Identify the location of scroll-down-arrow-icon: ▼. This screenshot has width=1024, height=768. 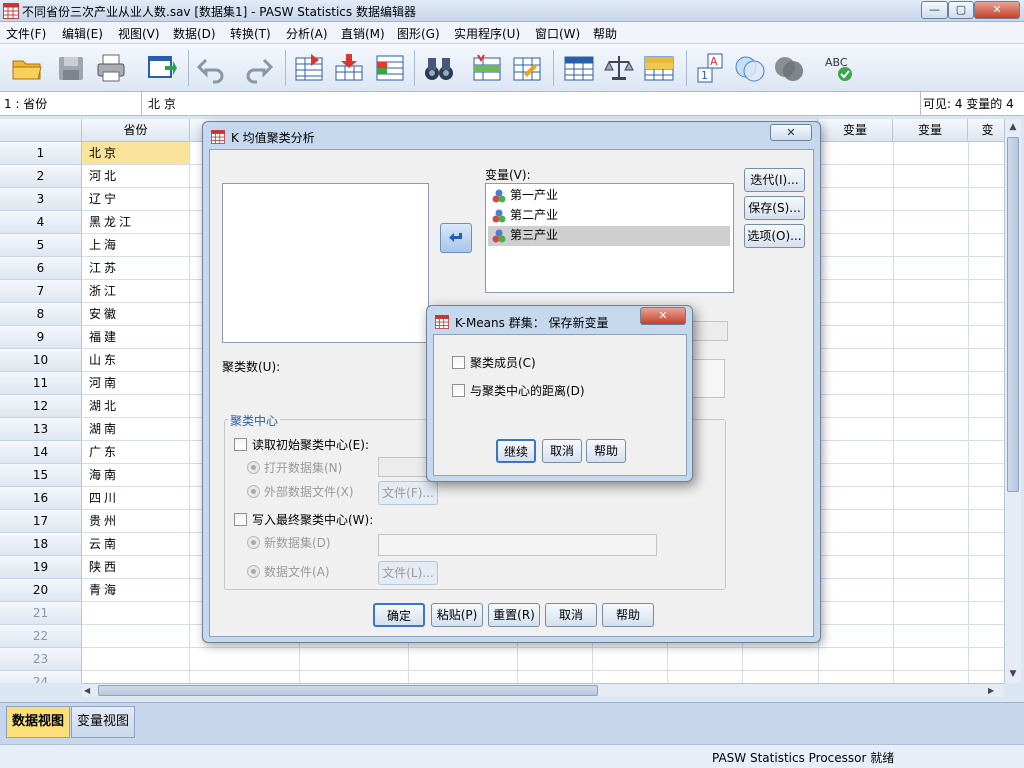
(1013, 674).